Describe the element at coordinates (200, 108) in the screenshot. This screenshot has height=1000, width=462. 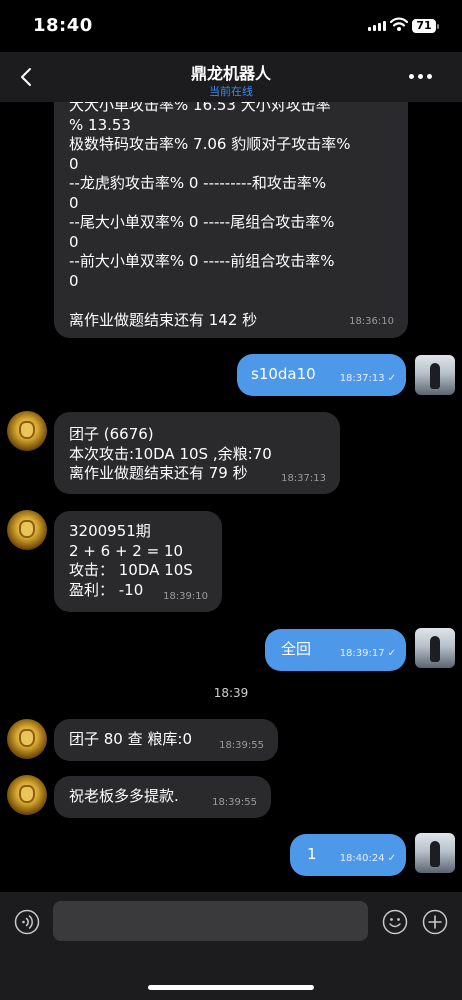
I see `message-text: 大大小单攻击率% 16.53 大小对攻击率` at that location.